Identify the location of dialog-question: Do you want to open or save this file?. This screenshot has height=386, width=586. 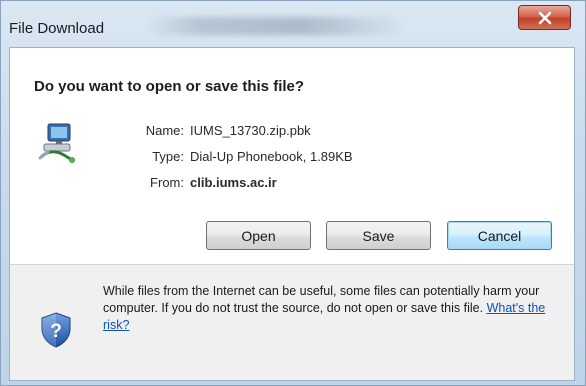
(169, 86).